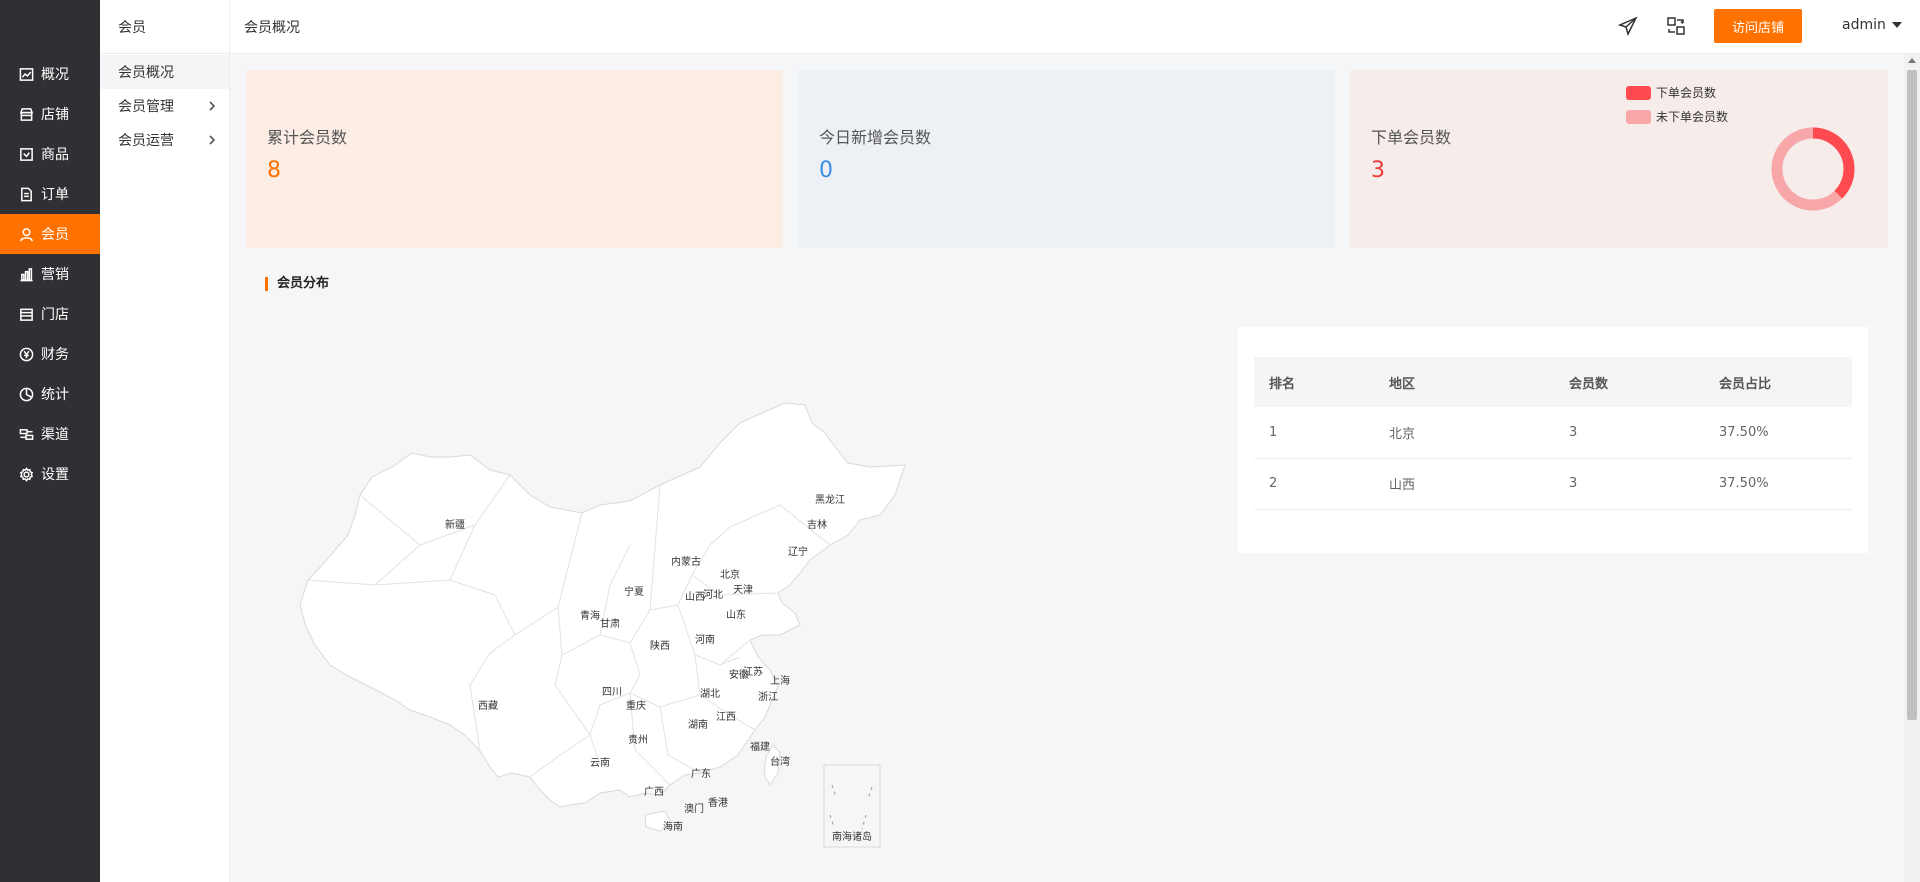 The width and height of the screenshot is (1920, 882). I want to click on legend-label: 未下单会员数, so click(1692, 117).